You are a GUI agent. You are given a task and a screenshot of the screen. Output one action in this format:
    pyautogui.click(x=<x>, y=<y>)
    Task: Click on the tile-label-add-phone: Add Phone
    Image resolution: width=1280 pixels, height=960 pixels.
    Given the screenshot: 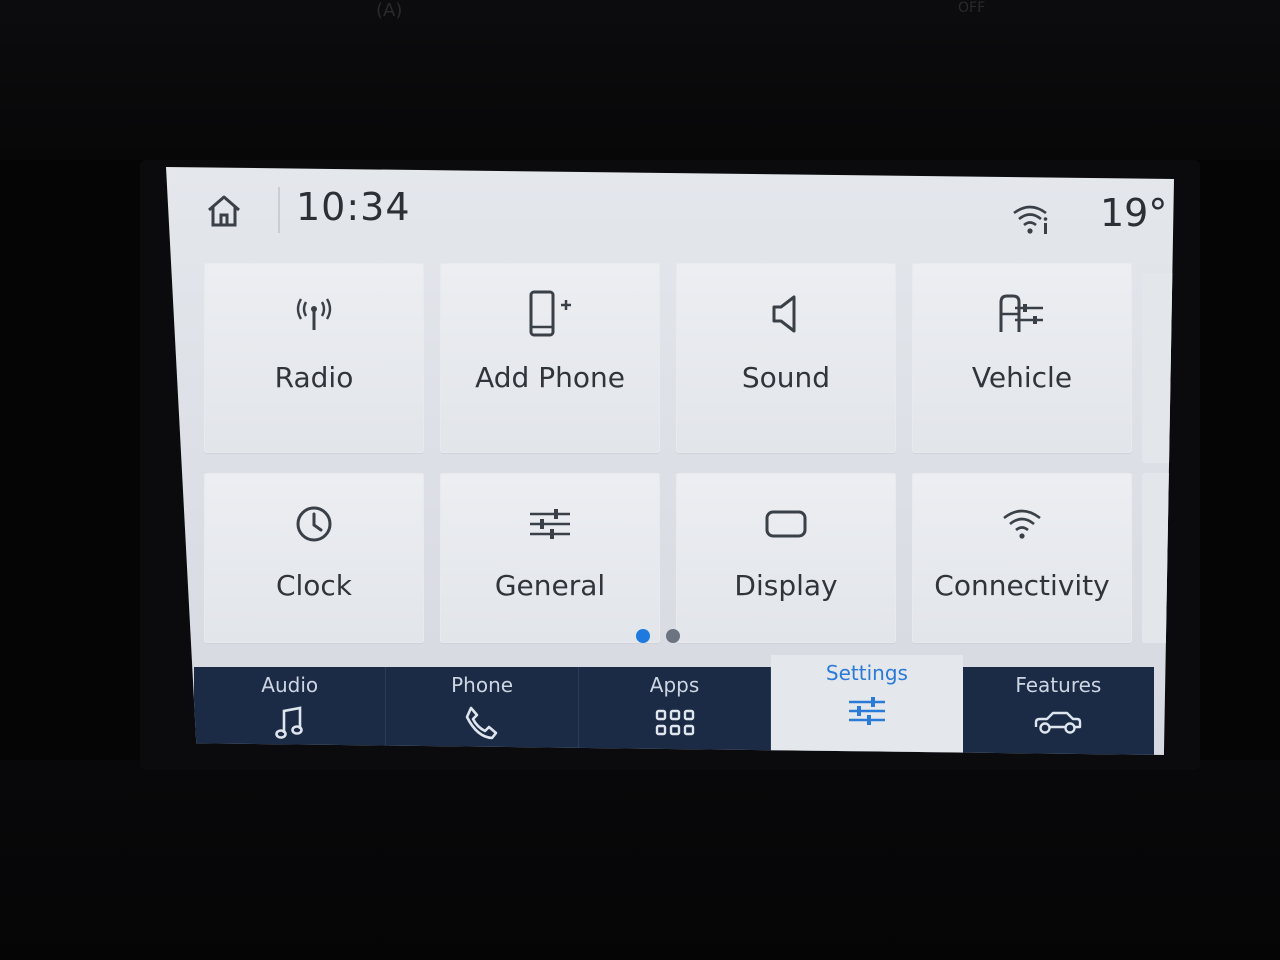 What is the action you would take?
    pyautogui.click(x=550, y=377)
    